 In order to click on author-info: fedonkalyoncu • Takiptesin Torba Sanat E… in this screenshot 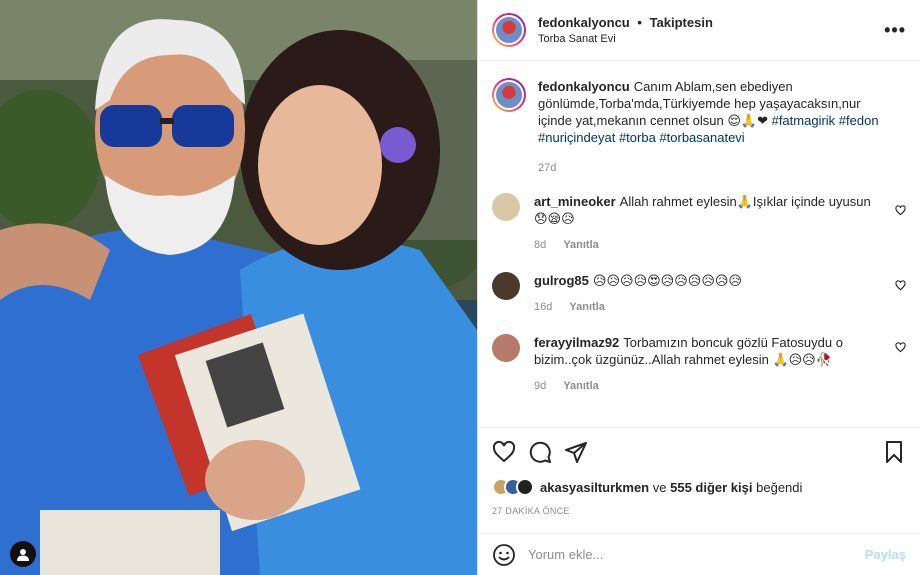, I will do `click(711, 30)`.